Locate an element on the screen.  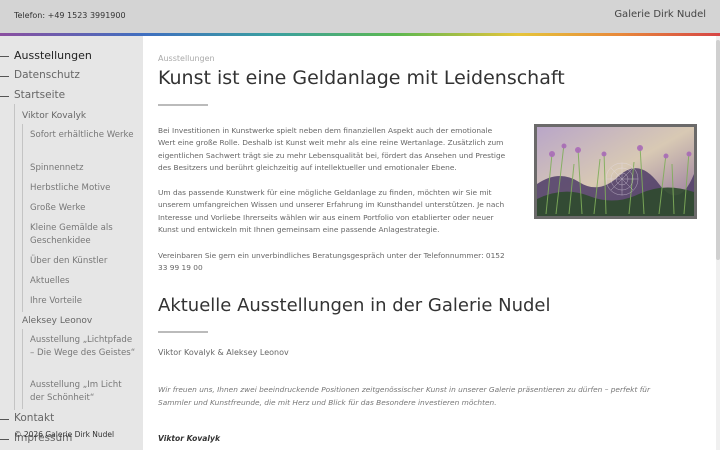
sidebar-item-kontakt: Kontakt is located at coordinates (34, 418).